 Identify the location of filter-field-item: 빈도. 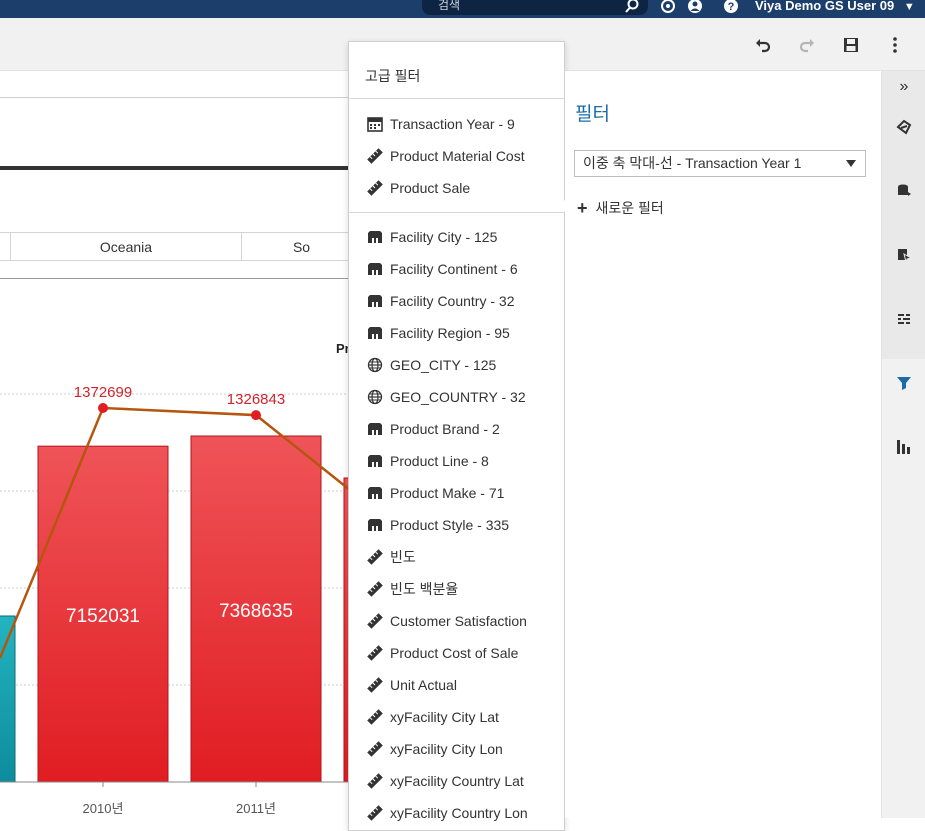
(391, 557).